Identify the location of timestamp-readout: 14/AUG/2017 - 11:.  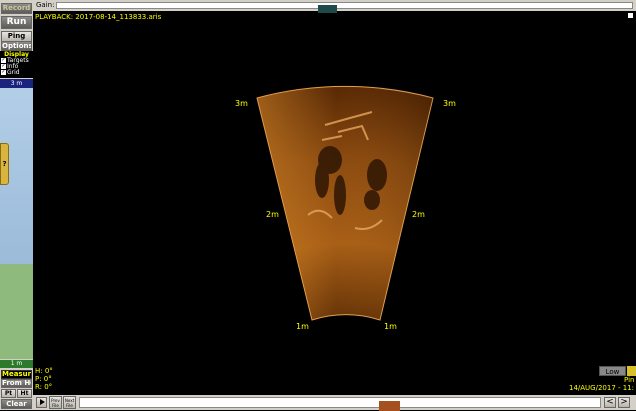
(602, 388).